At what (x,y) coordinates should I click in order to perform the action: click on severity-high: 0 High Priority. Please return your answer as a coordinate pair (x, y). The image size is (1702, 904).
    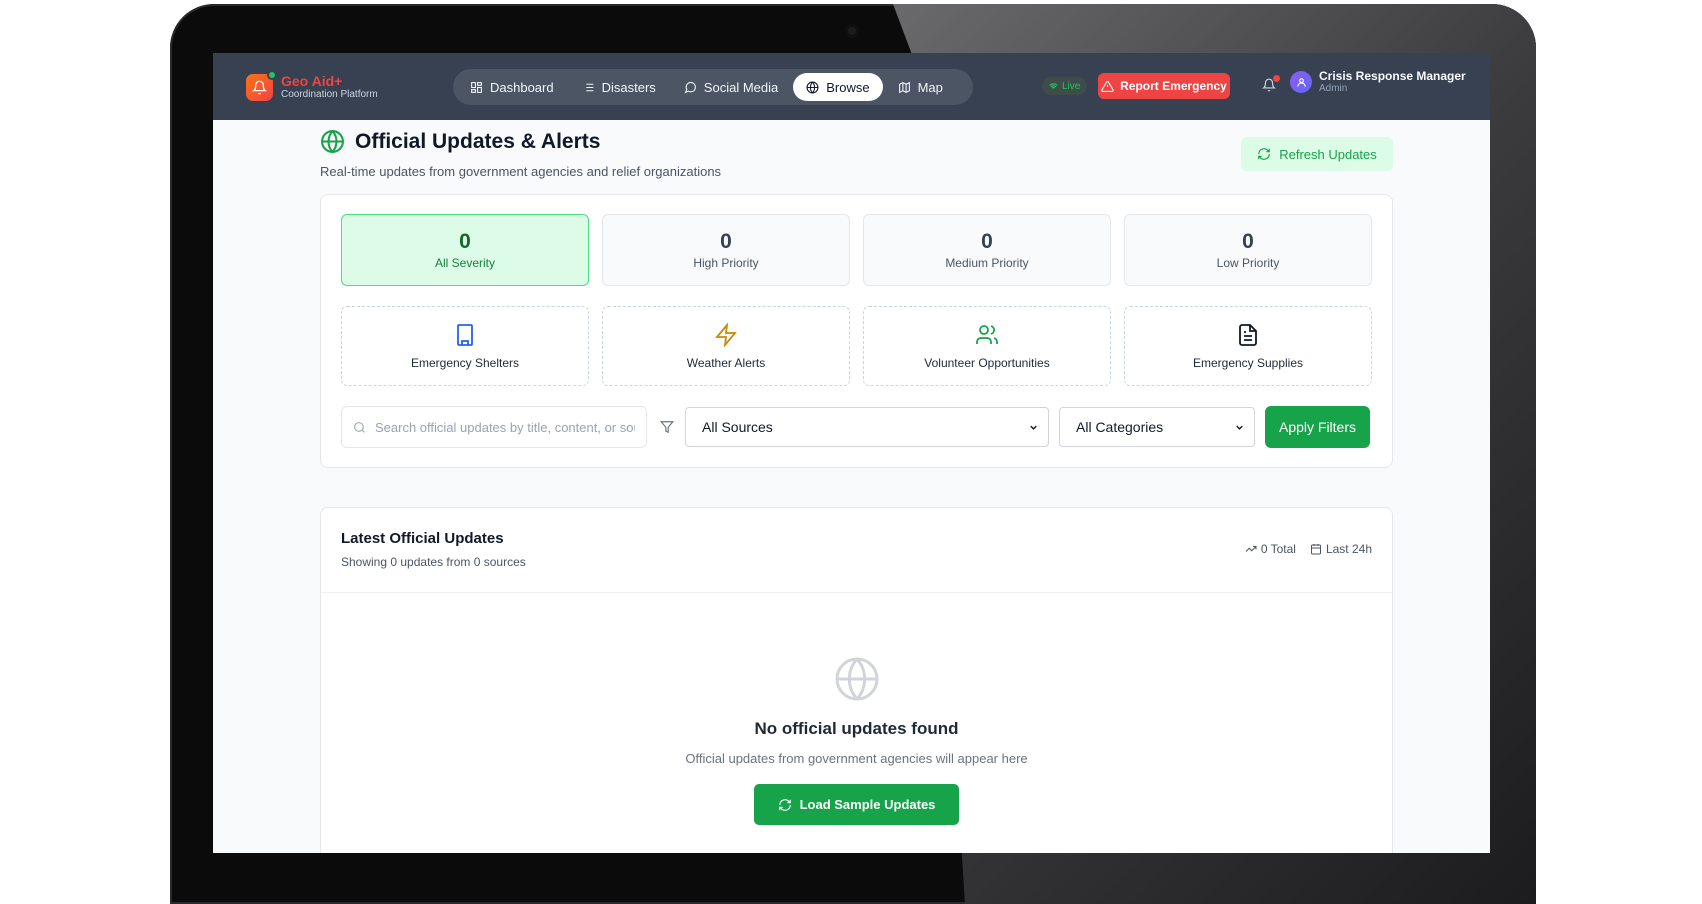
    Looking at the image, I should click on (726, 250).